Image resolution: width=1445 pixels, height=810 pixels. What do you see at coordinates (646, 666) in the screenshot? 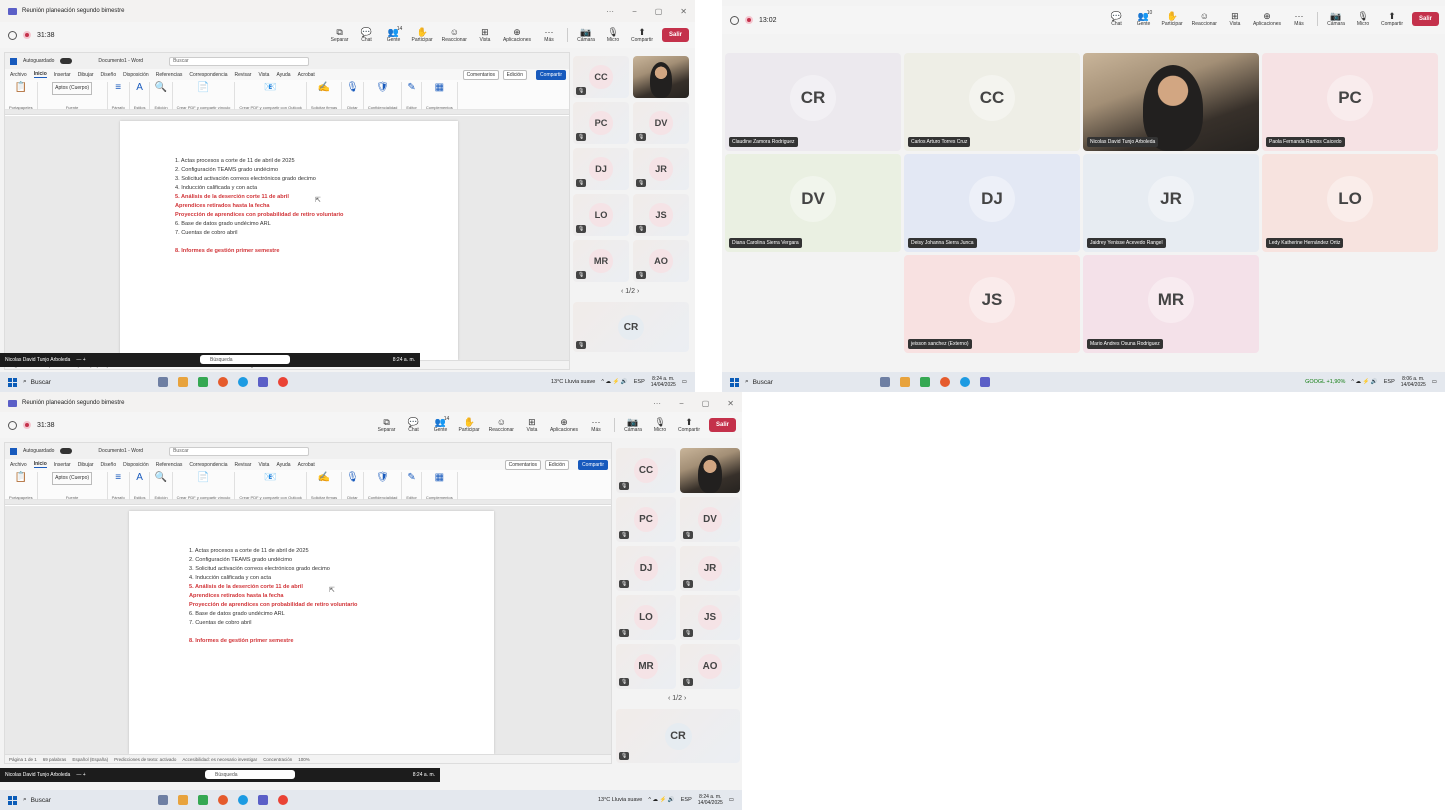
I see `participant-tile: MR 🎙` at bounding box center [646, 666].